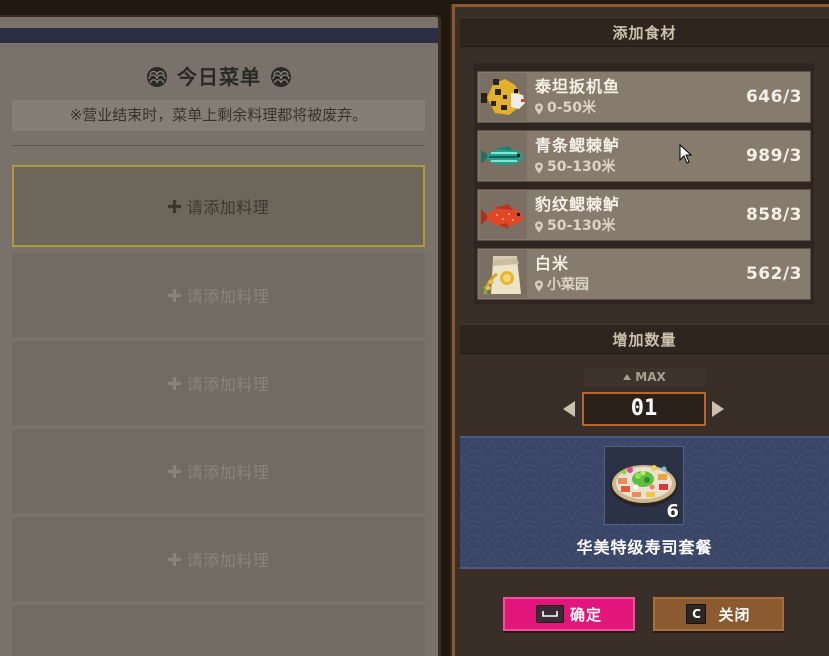 The image size is (829, 656). What do you see at coordinates (644, 97) in the screenshot?
I see `ingredient-item: 泰坦扳机鱼 0-50米 646/3` at bounding box center [644, 97].